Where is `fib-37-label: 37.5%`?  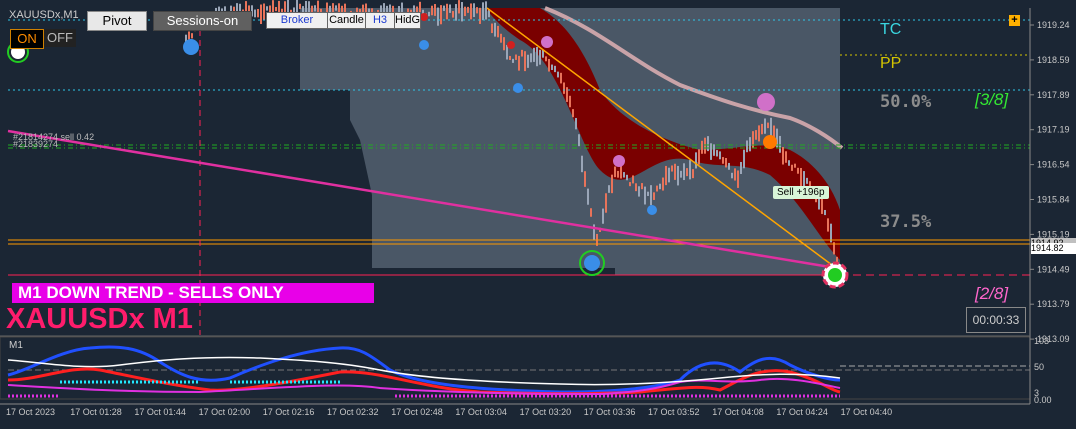 fib-37-label: 37.5% is located at coordinates (906, 222).